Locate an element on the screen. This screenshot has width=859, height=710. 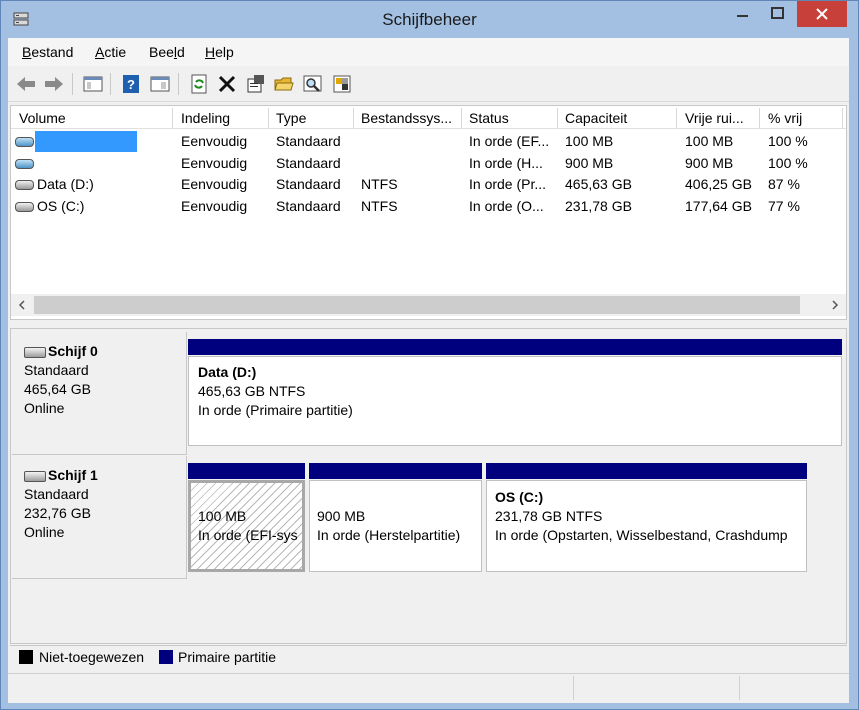
disk-1-name-row: Schijf 1 is located at coordinates (61, 475).